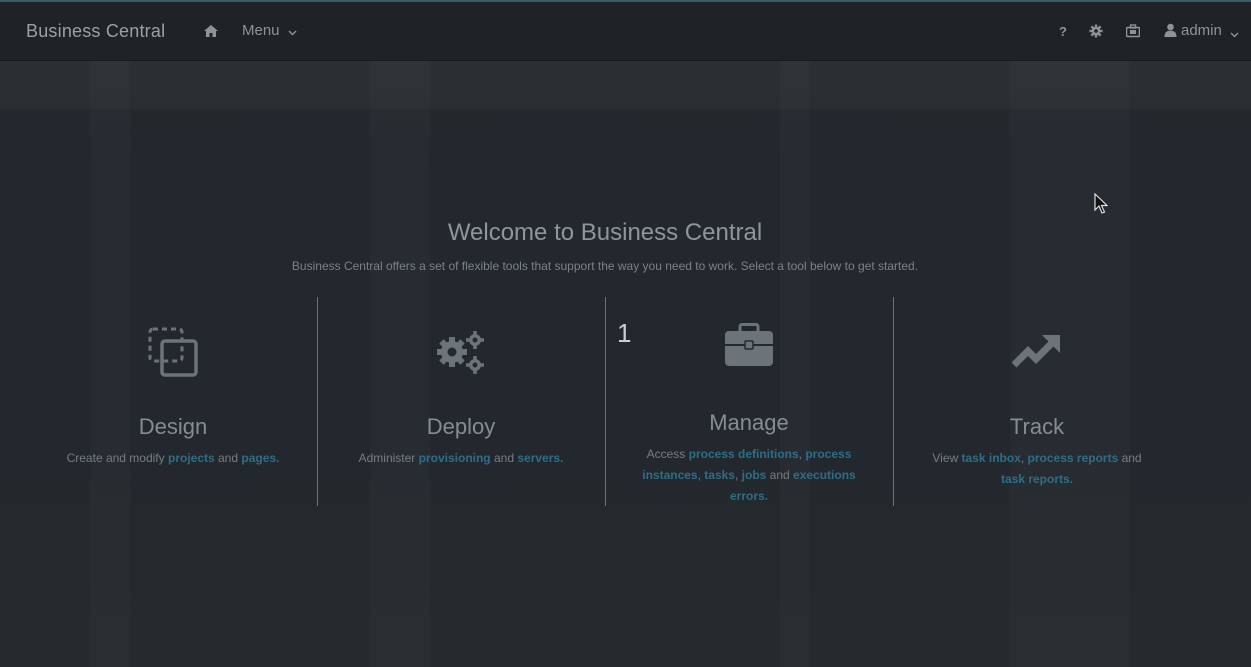 The image size is (1251, 667). Describe the element at coordinates (749, 422) in the screenshot. I see `manage-title: Manage` at that location.